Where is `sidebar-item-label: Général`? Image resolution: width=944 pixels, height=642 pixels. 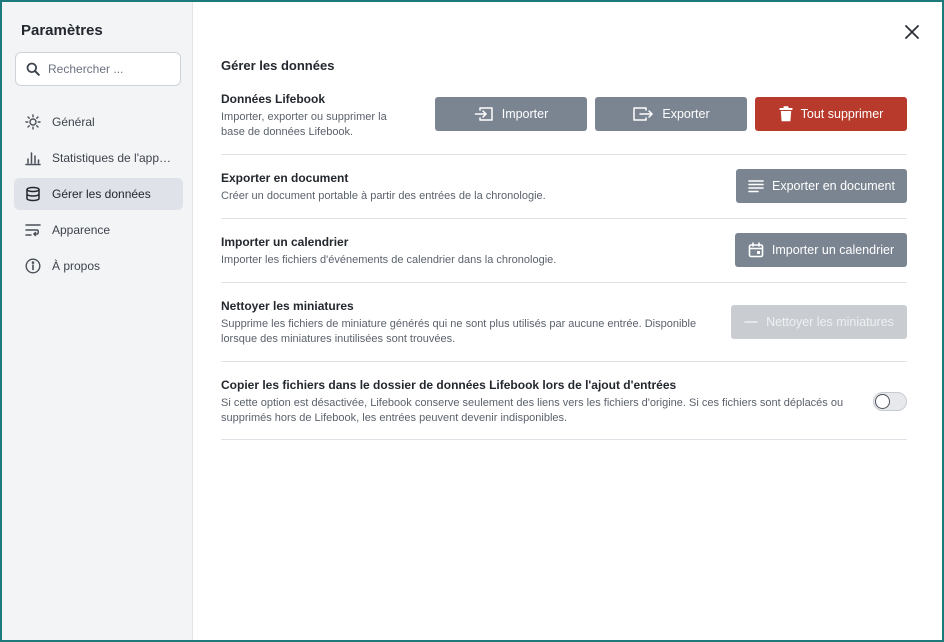
sidebar-item-label: Général is located at coordinates (73, 122).